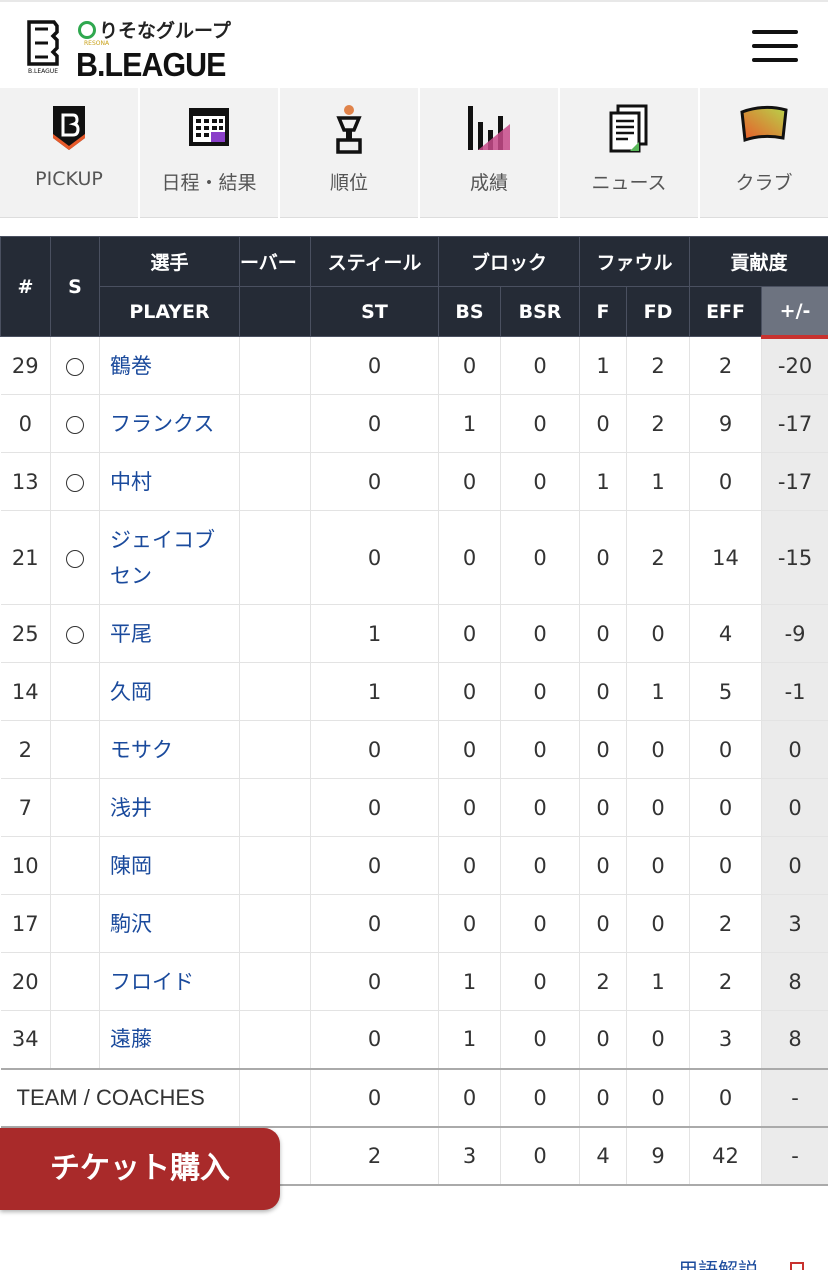  Describe the element at coordinates (629, 183) in the screenshot. I see `nav-label: ニュース` at that location.